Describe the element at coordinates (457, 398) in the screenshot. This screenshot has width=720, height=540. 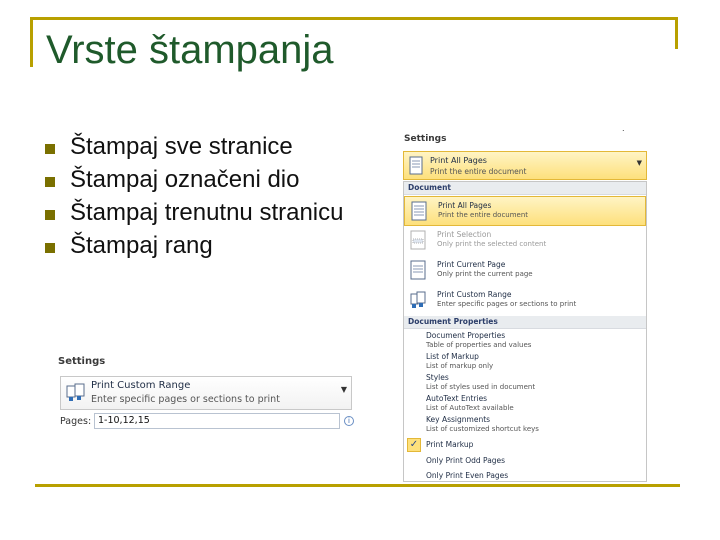
I see `menu-item-label: AutoText Entries` at that location.